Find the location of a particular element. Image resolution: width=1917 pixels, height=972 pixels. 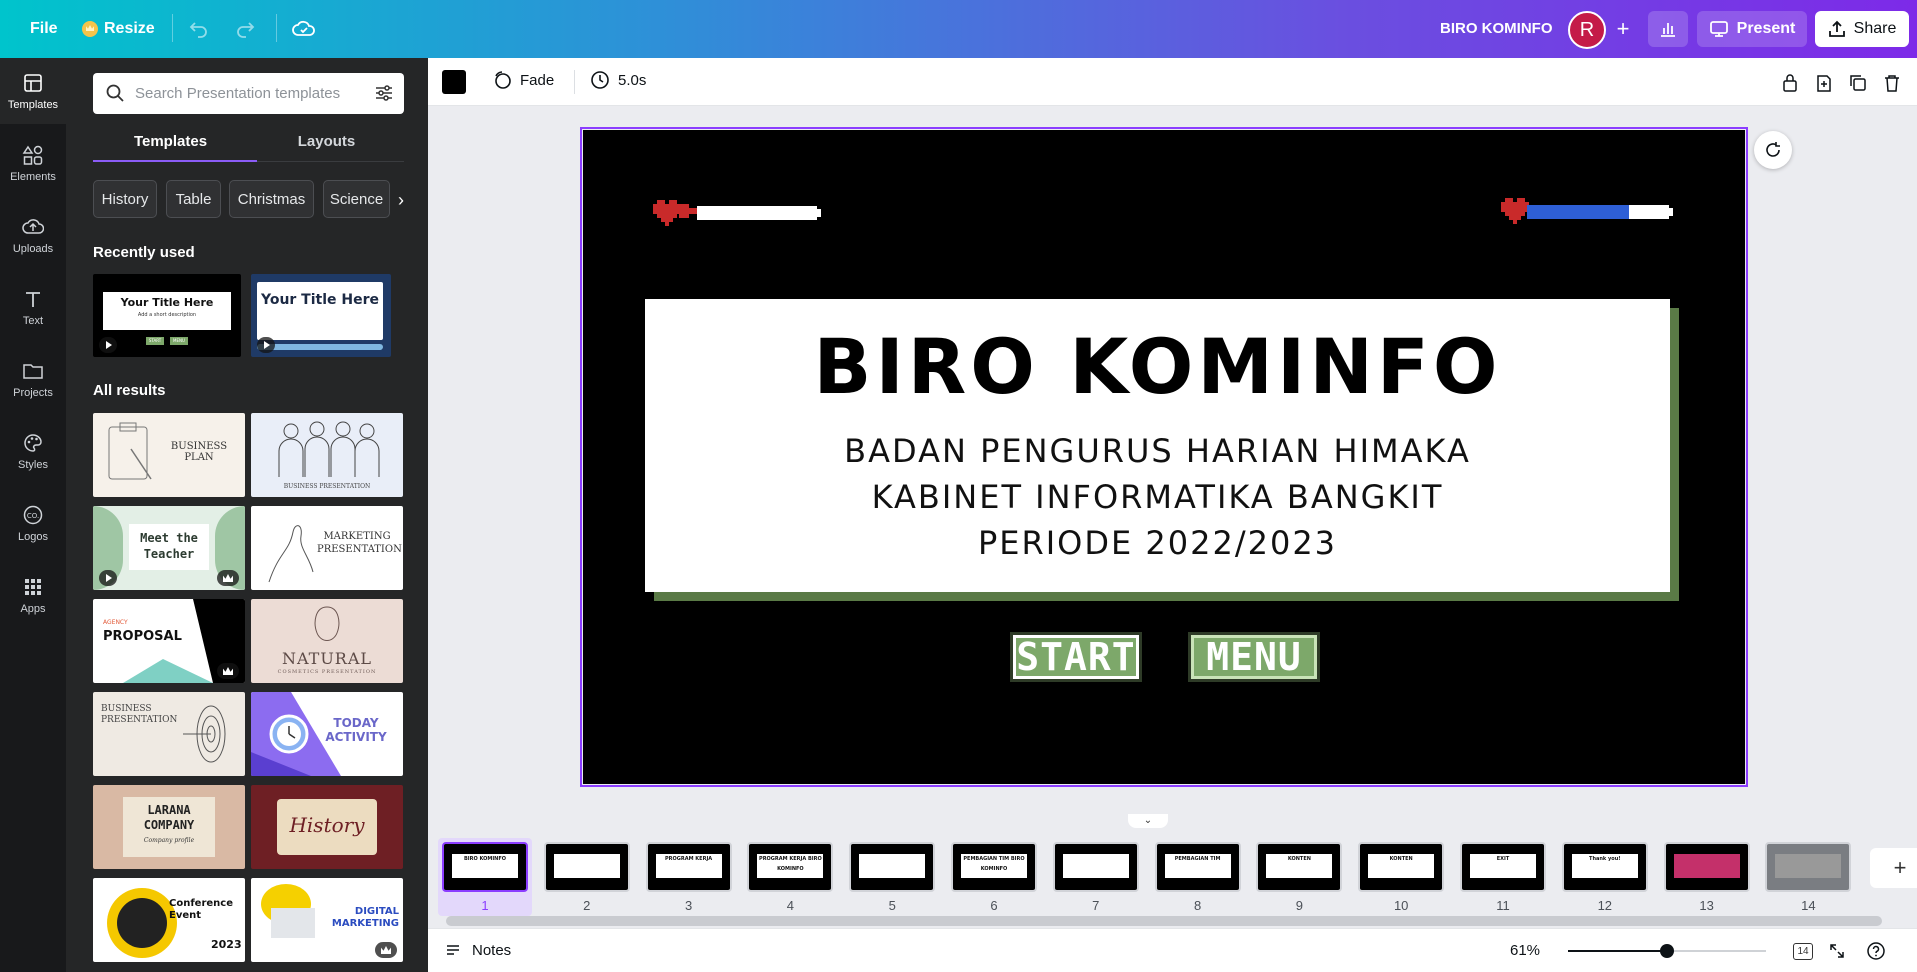

page-thumbnail: Thank you! is located at coordinates (1604, 867).